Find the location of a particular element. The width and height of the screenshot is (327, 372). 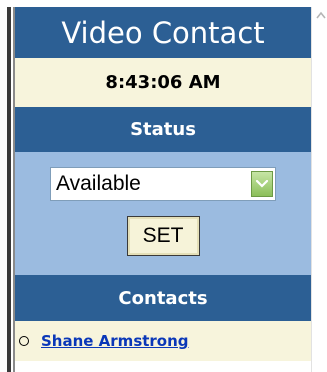

window-border-outer is located at coordinates (9, 189).